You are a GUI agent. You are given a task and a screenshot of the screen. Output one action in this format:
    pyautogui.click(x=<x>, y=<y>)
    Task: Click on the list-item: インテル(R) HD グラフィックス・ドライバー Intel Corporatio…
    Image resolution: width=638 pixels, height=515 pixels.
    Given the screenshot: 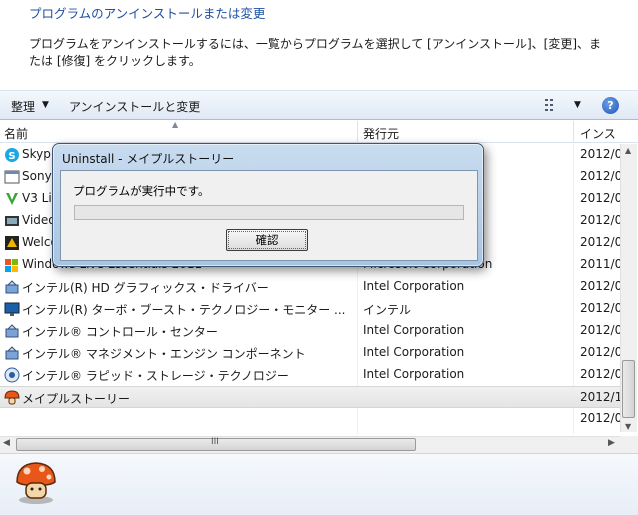 What is the action you would take?
    pyautogui.click(x=310, y=287)
    